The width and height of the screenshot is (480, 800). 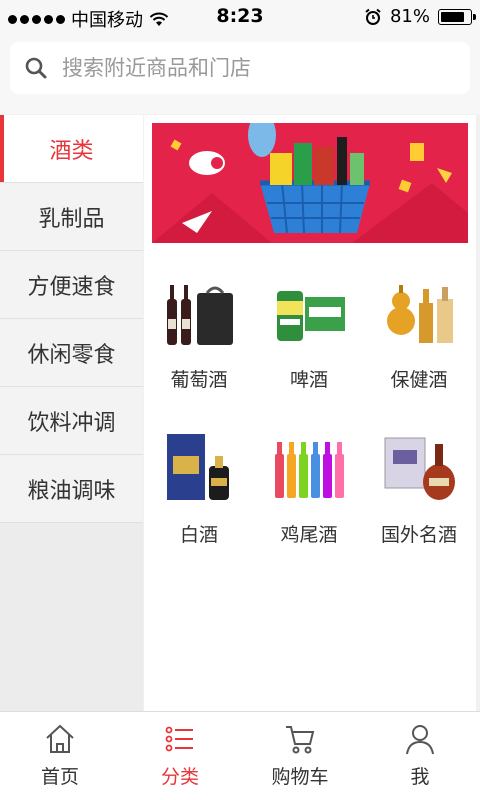 I want to click on tab-category-label: 分类, so click(x=179, y=777).